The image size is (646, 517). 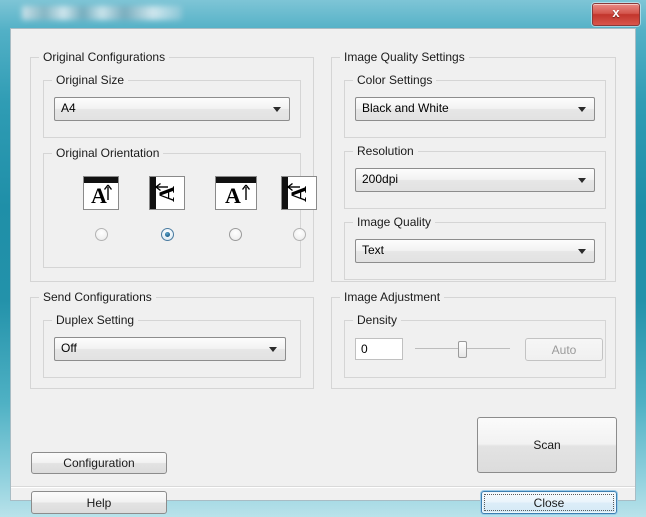 I want to click on scan-button: Scan, so click(x=547, y=445).